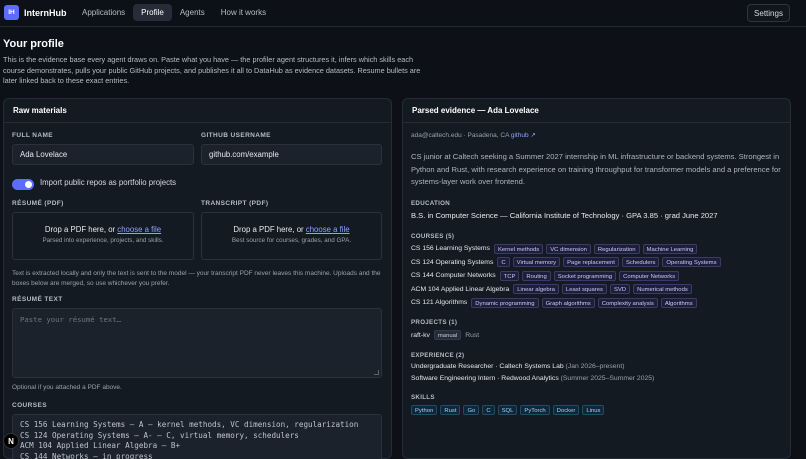  What do you see at coordinates (568, 248) in the screenshot?
I see `skill-tag: VC dimension` at bounding box center [568, 248].